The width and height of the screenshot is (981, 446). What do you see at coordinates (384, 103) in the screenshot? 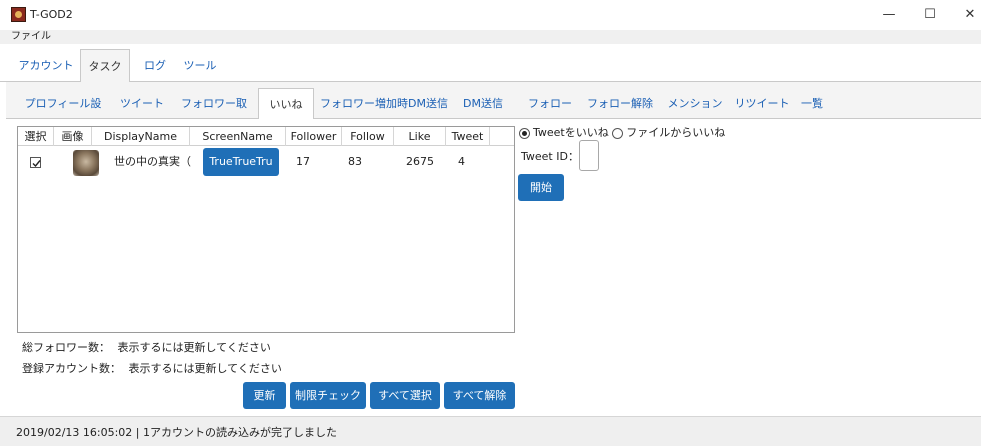
I see `subtab-dm-on-follow: フォロワー増加時DM送信` at bounding box center [384, 103].